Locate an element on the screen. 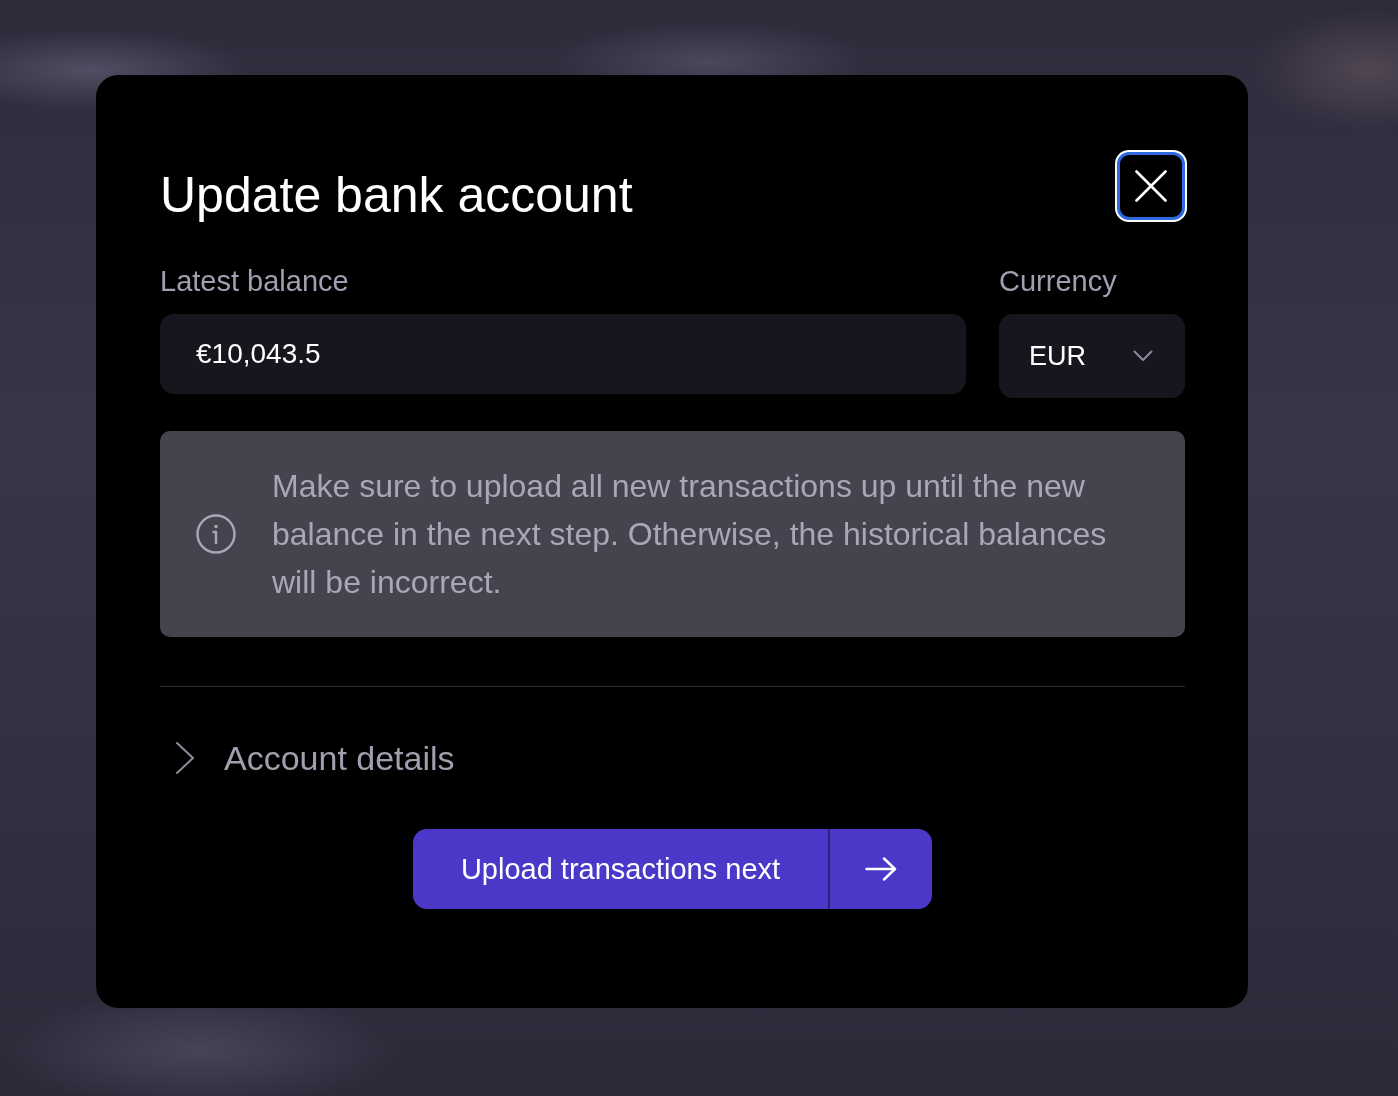  currency-select: EUR is located at coordinates (1092, 356).